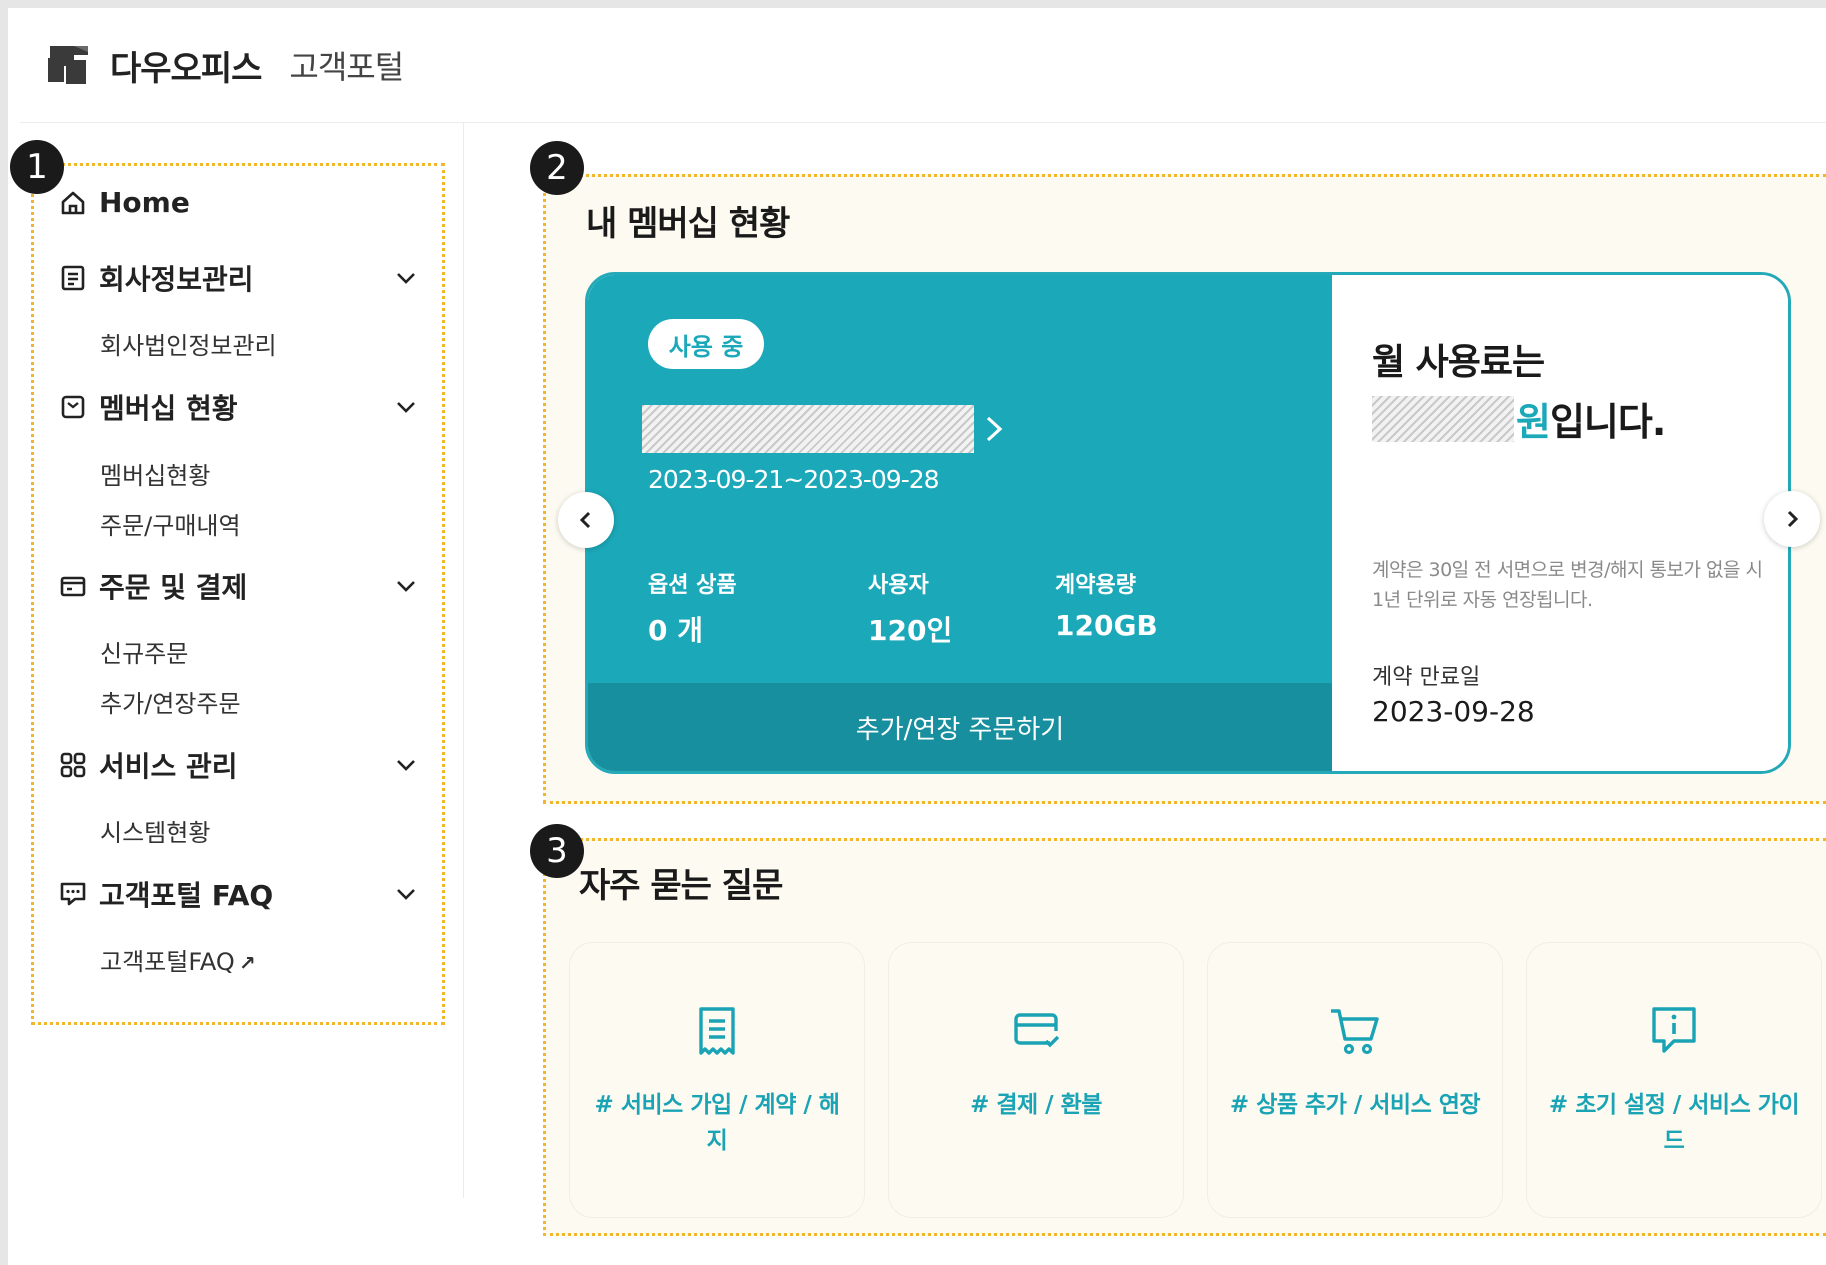  Describe the element at coordinates (463, 660) in the screenshot. I see `sidebar-divider` at that location.